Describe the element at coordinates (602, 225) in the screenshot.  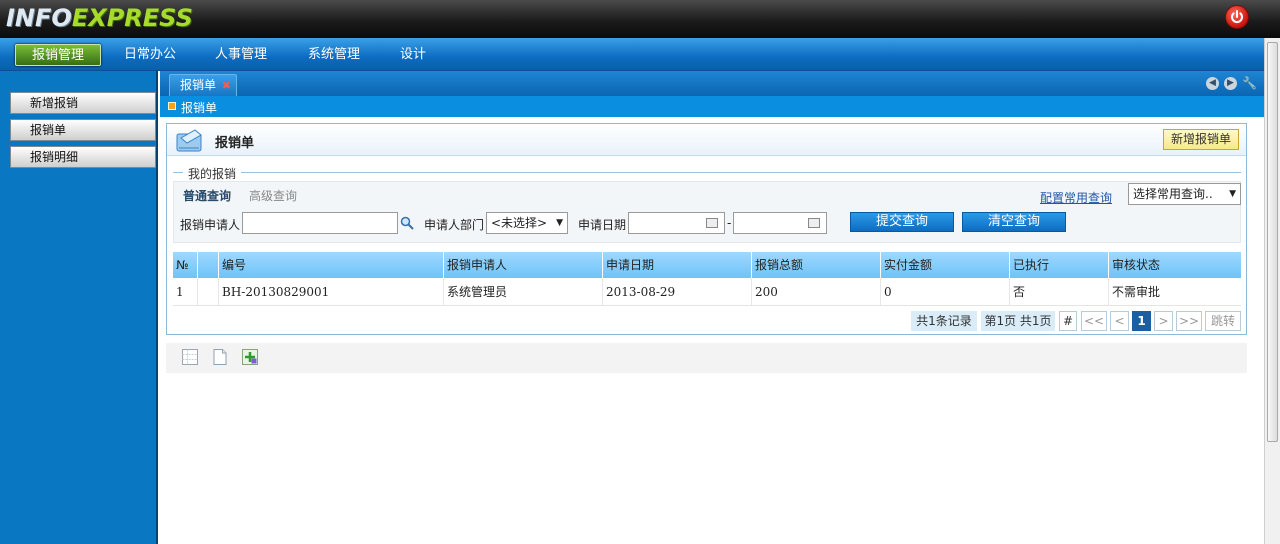
I see `date-label: 申请日期` at that location.